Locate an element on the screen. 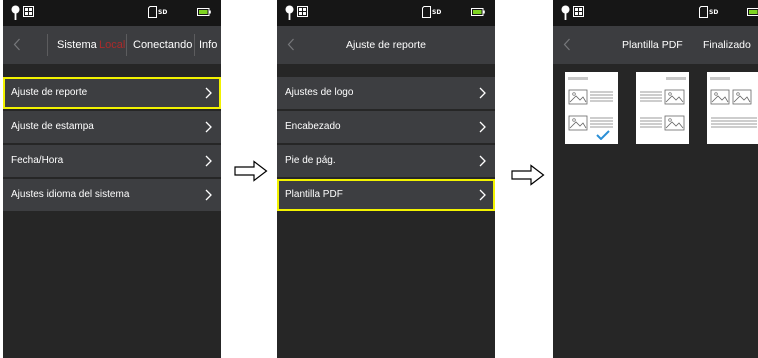 The height and width of the screenshot is (358, 758). page-title: Ajuste de reporte is located at coordinates (386, 45).